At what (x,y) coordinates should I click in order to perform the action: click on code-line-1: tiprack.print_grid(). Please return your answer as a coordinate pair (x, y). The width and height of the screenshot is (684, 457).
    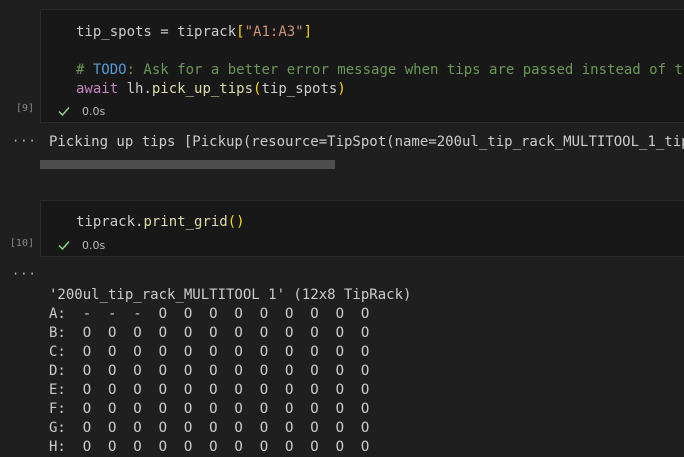
    Looking at the image, I should click on (160, 222).